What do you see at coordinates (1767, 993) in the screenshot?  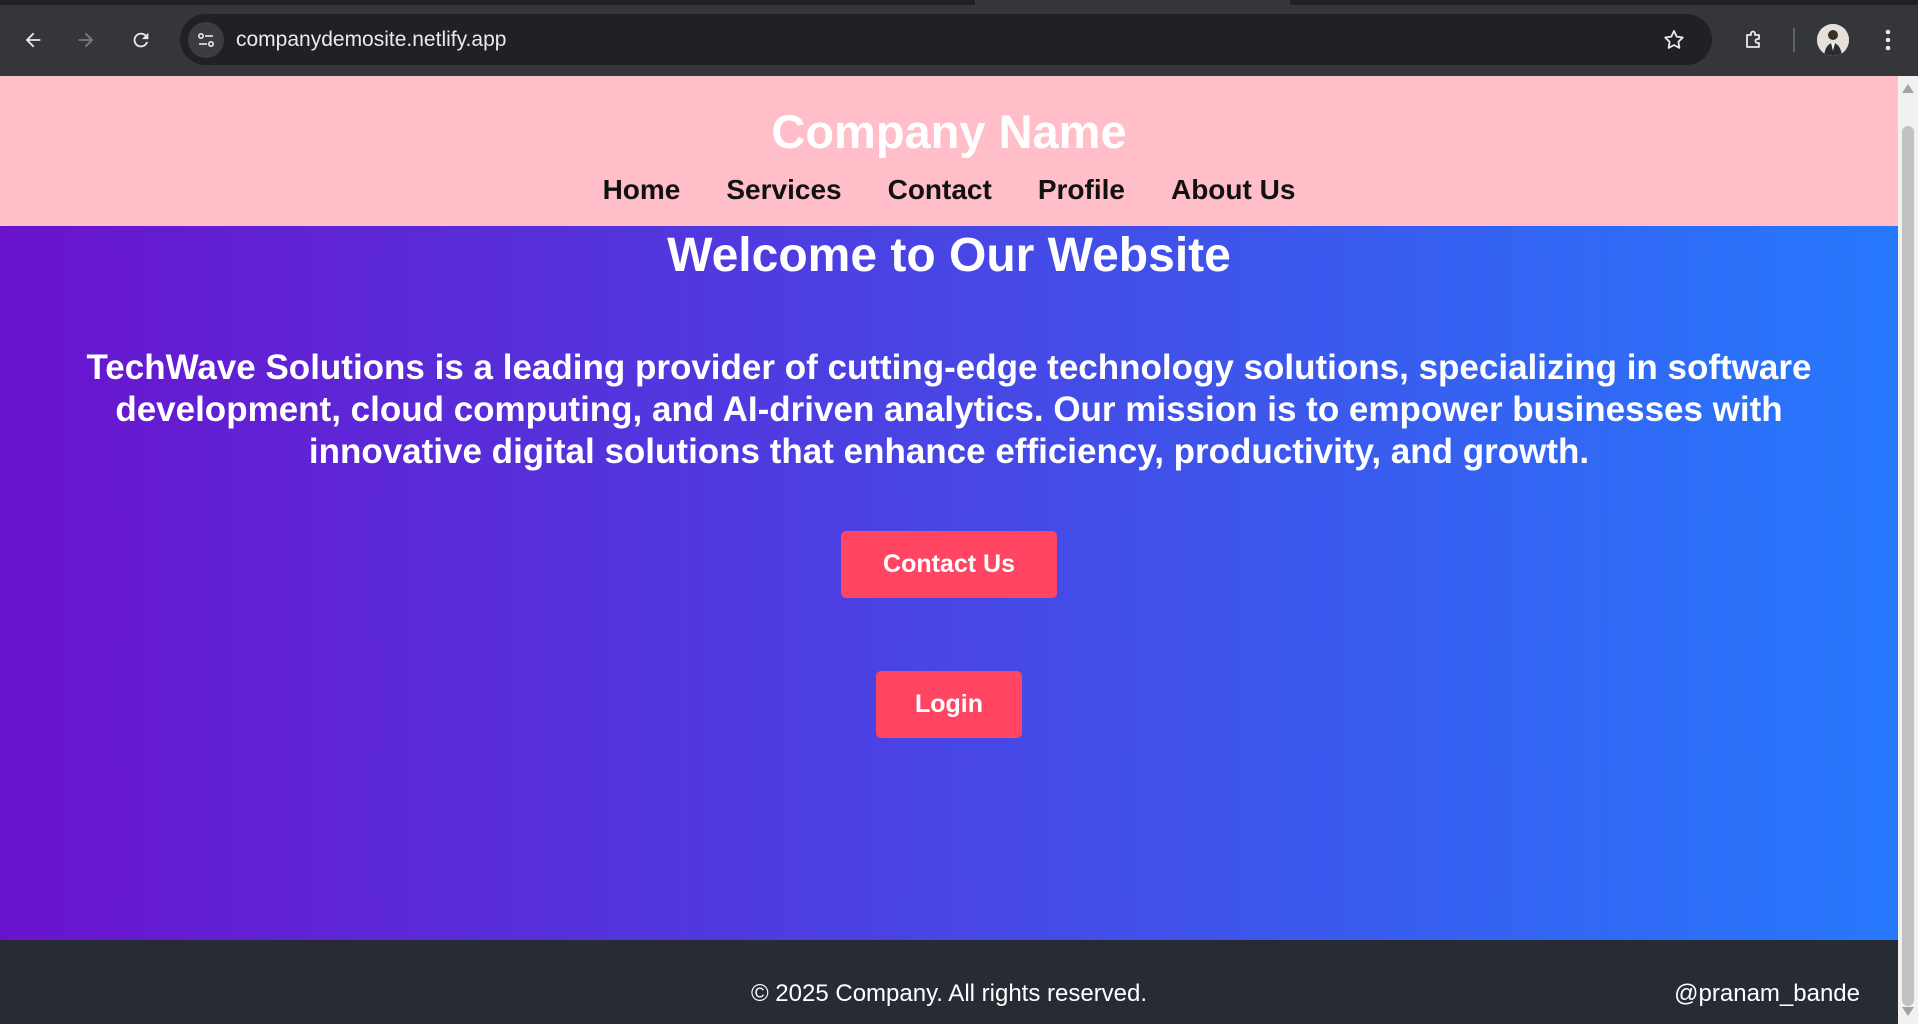 I see `footer-handle: @pranam_bande` at bounding box center [1767, 993].